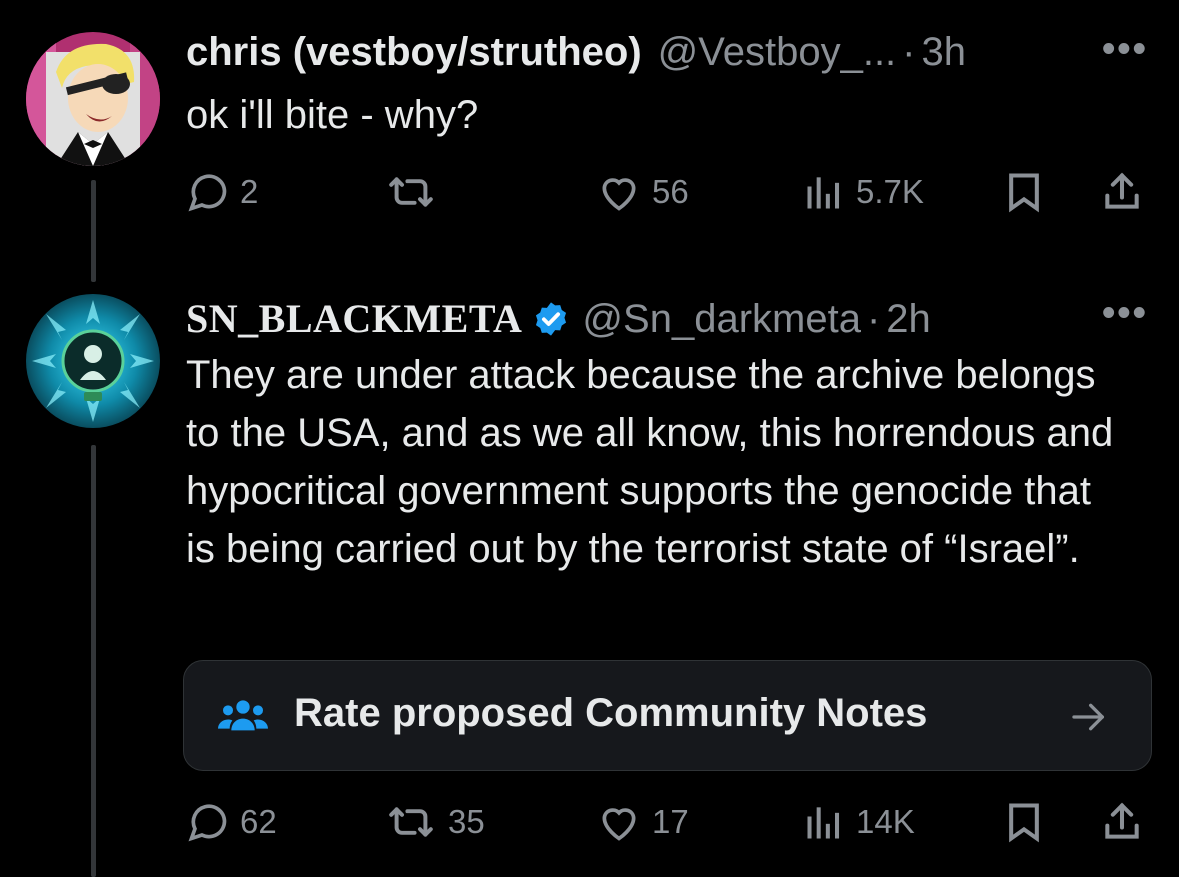  I want to click on tweet-header: SN_BLACKMETA @Sn_darkmeta · 2h, so click(558, 318).